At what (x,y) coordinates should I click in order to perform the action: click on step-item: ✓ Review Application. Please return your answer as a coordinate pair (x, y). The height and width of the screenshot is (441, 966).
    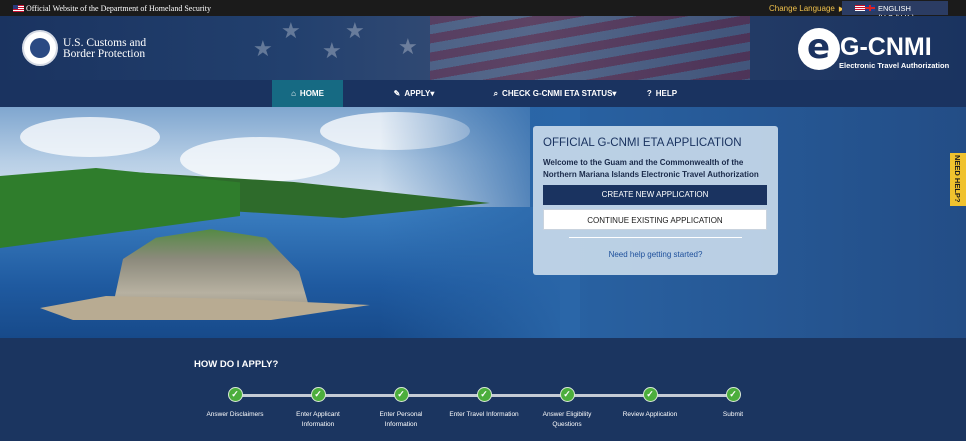
    Looking at the image, I should click on (650, 403).